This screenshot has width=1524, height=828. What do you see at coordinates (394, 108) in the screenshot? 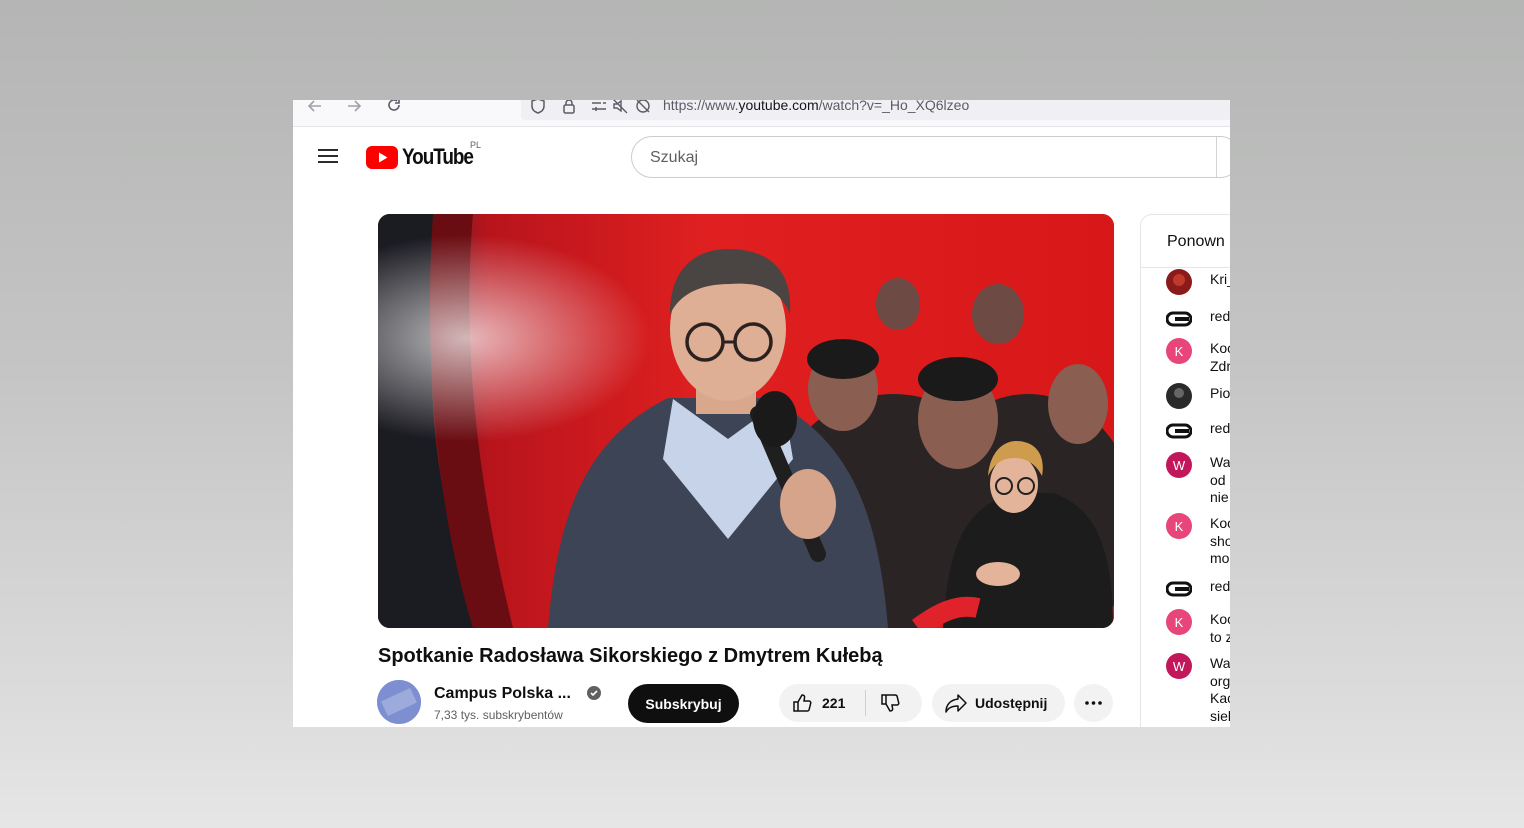
I see `reload-icon` at bounding box center [394, 108].